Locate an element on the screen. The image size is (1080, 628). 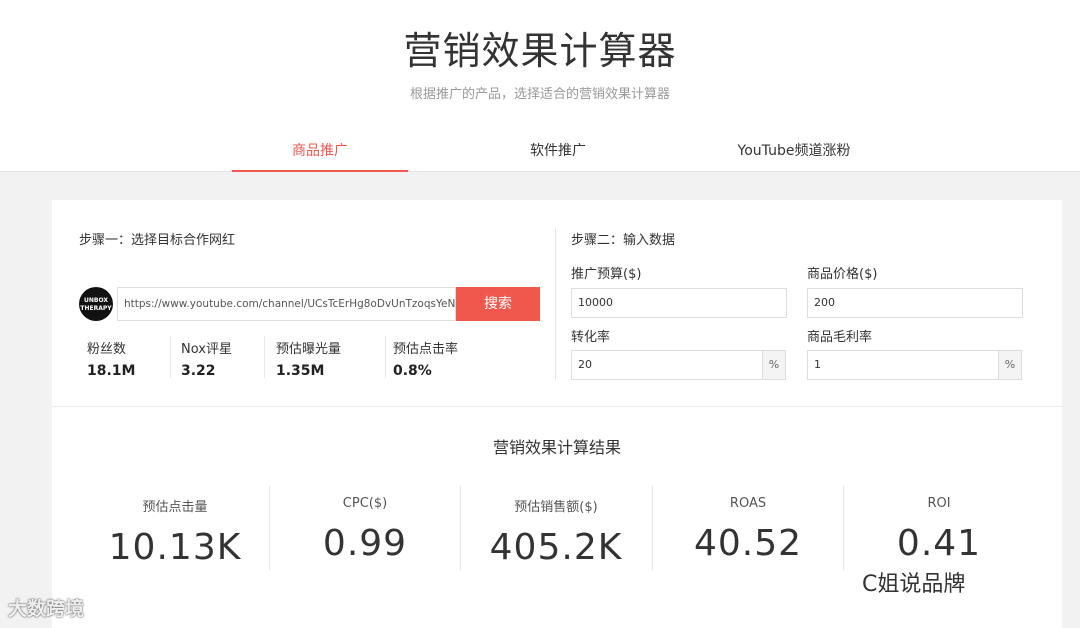
price-input: 200 is located at coordinates (915, 303).